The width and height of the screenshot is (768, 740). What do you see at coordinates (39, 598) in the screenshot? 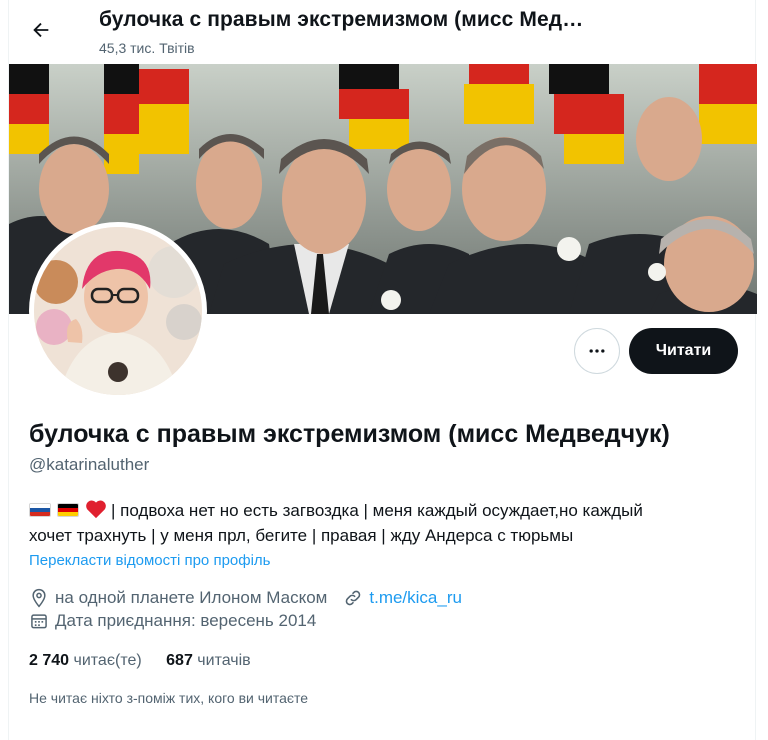
I see `location-pin-icon` at bounding box center [39, 598].